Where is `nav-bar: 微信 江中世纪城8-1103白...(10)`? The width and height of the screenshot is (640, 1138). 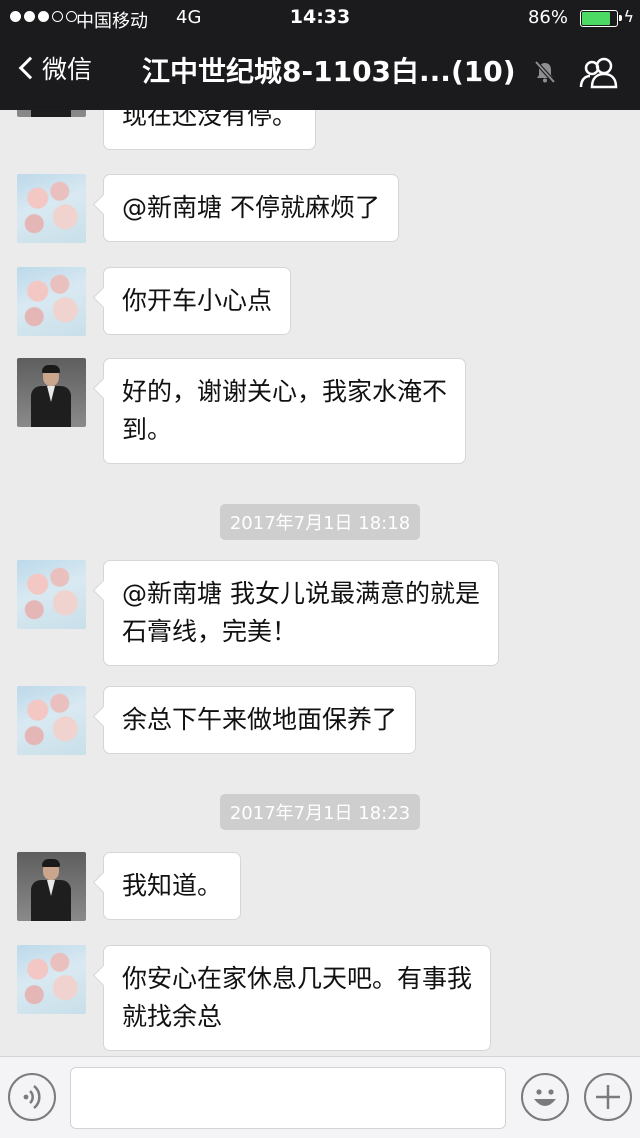 nav-bar: 微信 江中世纪城8-1103白...(10) is located at coordinates (320, 73).